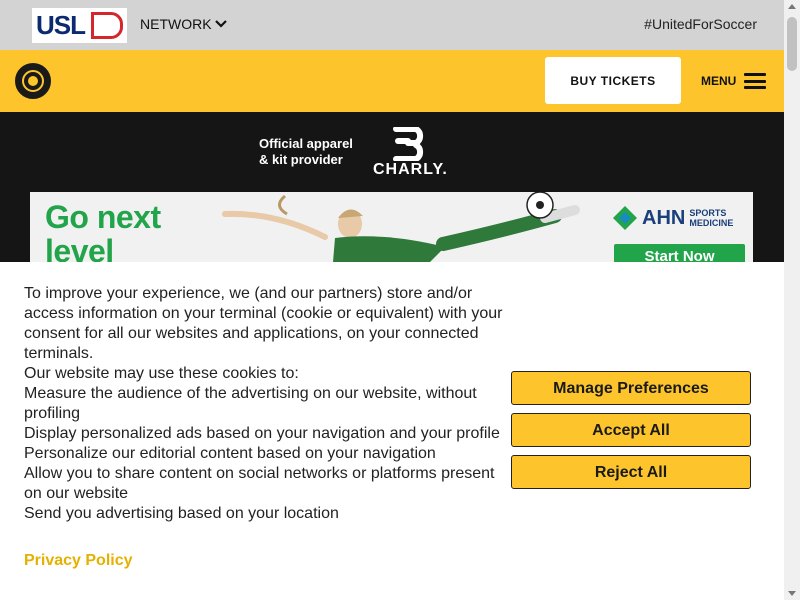 The image size is (800, 600). What do you see at coordinates (301, 159) in the screenshot?
I see `apparel-line-2: & kit provider` at bounding box center [301, 159].